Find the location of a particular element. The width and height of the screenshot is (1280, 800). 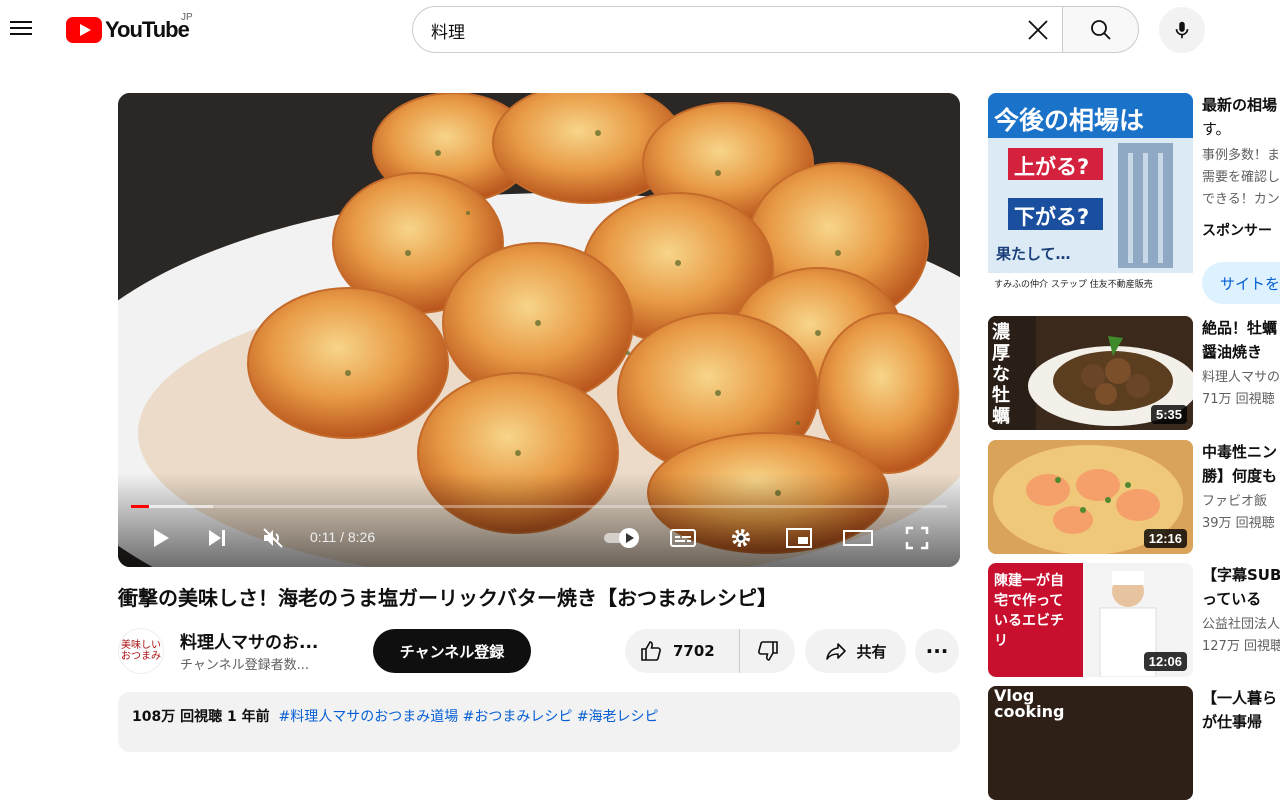

ad-title-line2: す。 is located at coordinates (1216, 129).